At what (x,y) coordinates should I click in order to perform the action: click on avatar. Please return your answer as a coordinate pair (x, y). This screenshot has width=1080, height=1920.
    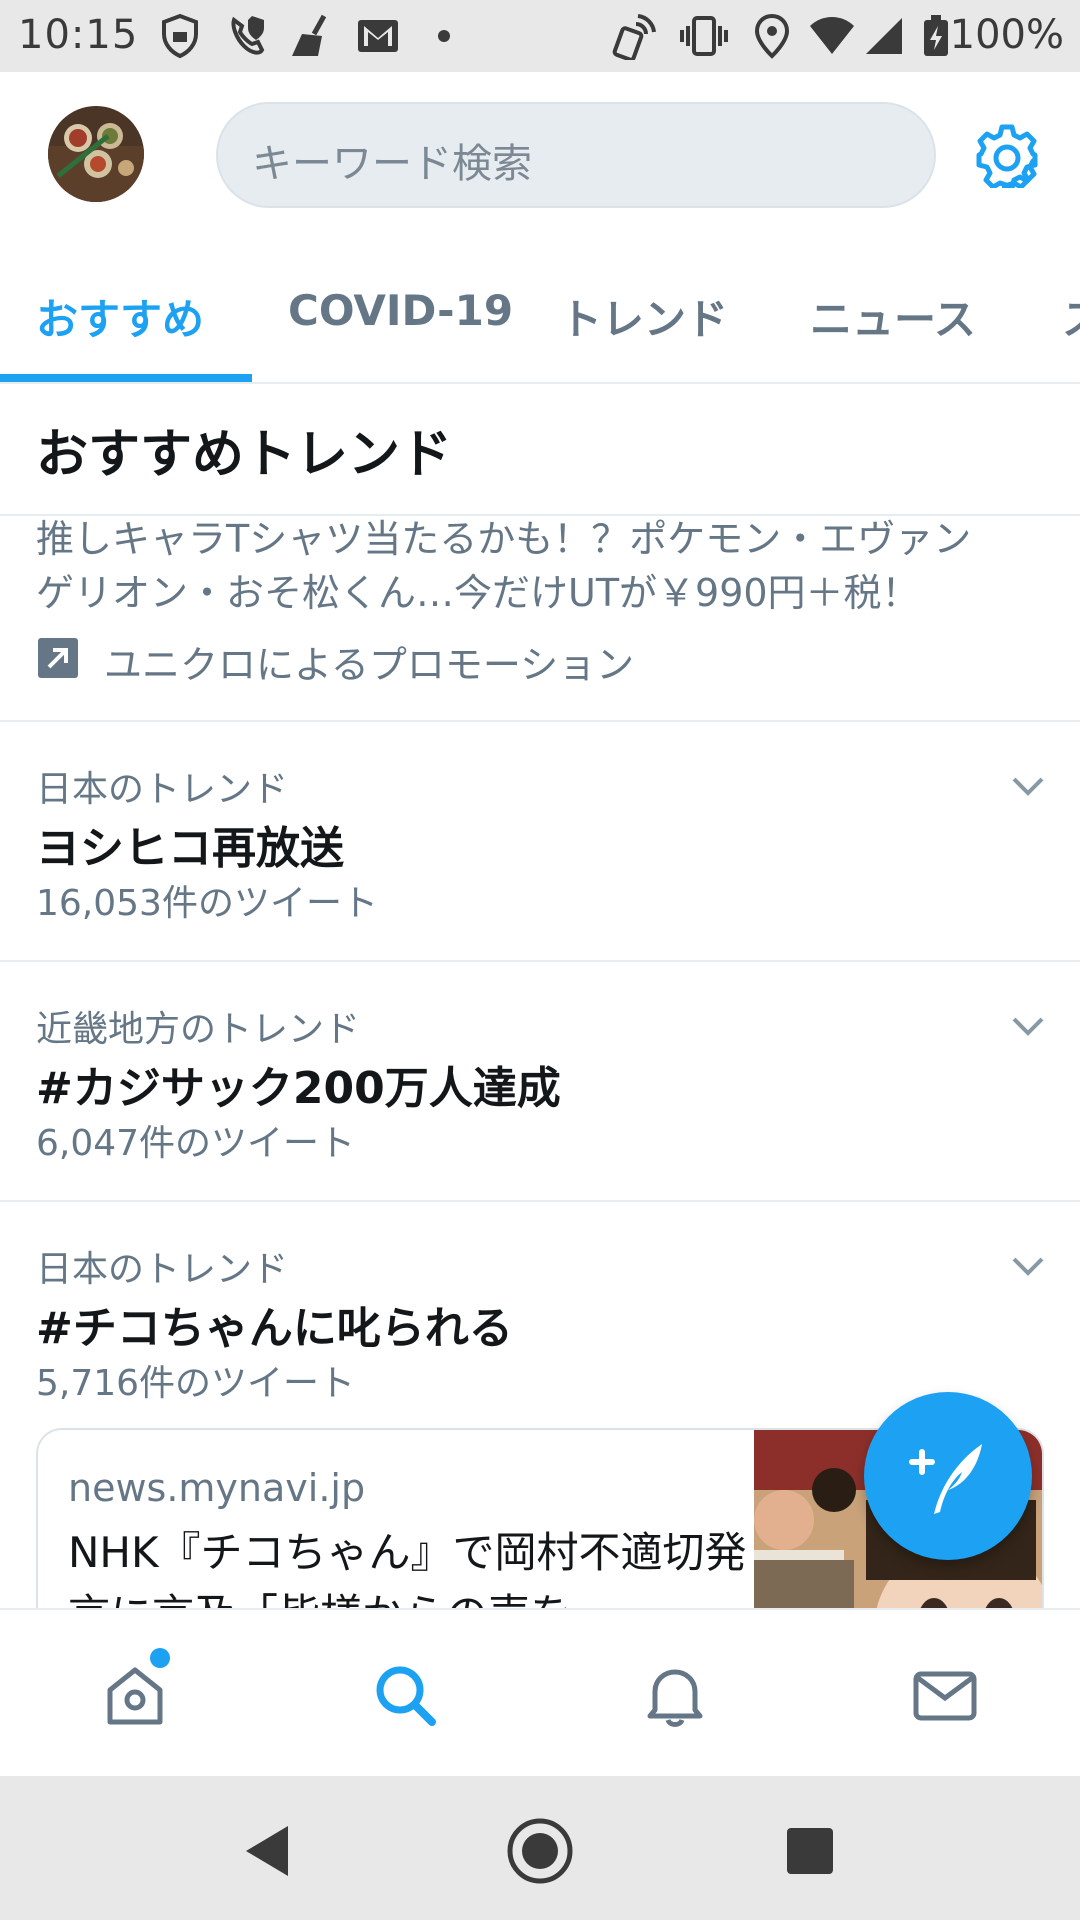
    Looking at the image, I should click on (96, 154).